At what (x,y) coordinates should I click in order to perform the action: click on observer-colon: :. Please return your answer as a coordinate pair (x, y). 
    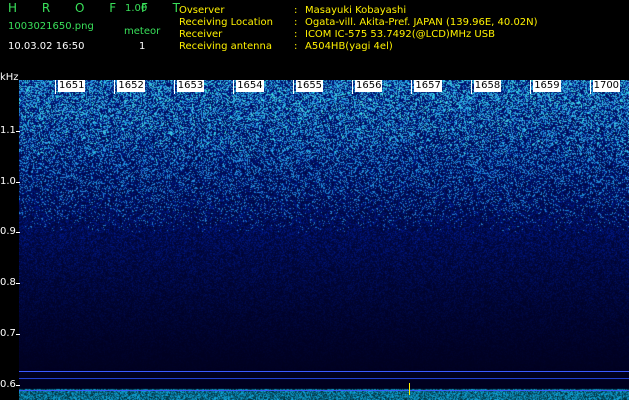
    Looking at the image, I should click on (296, 10).